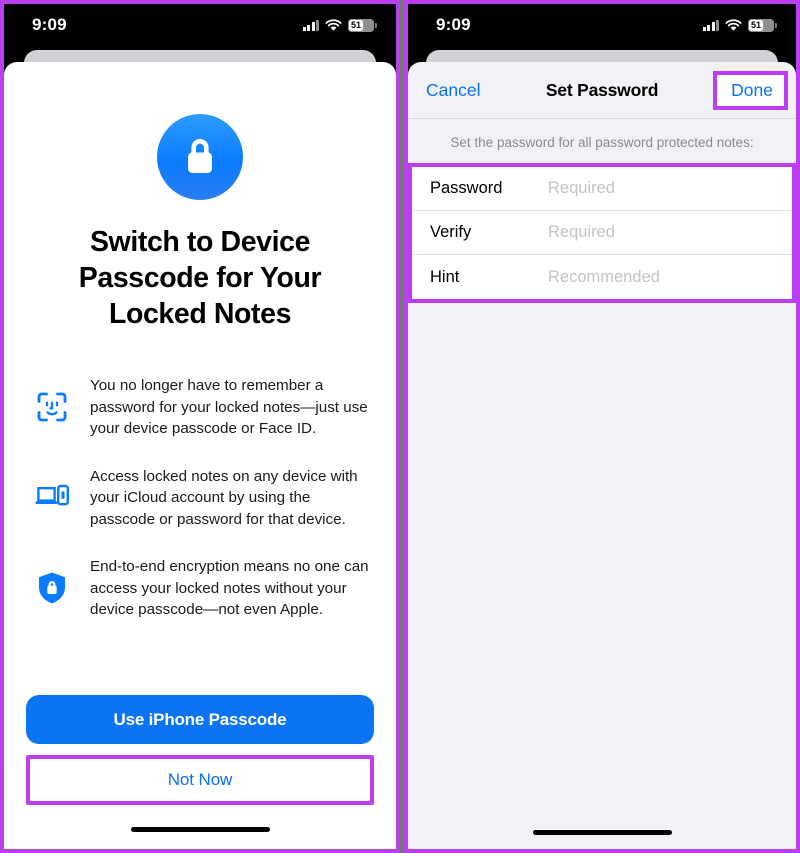  Describe the element at coordinates (670, 277) in the screenshot. I see `hint-input` at that location.